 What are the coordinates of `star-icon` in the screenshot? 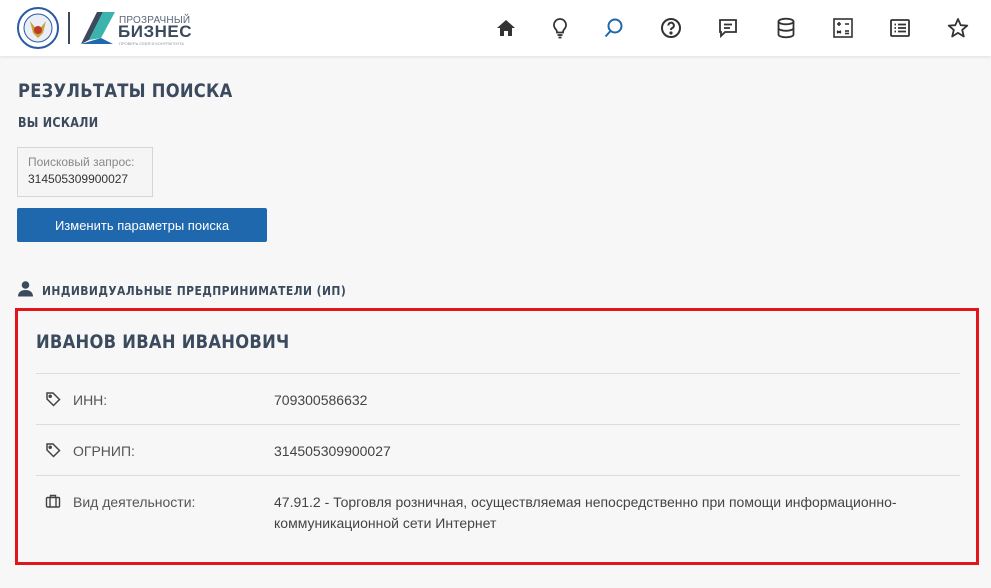 It's located at (958, 28).